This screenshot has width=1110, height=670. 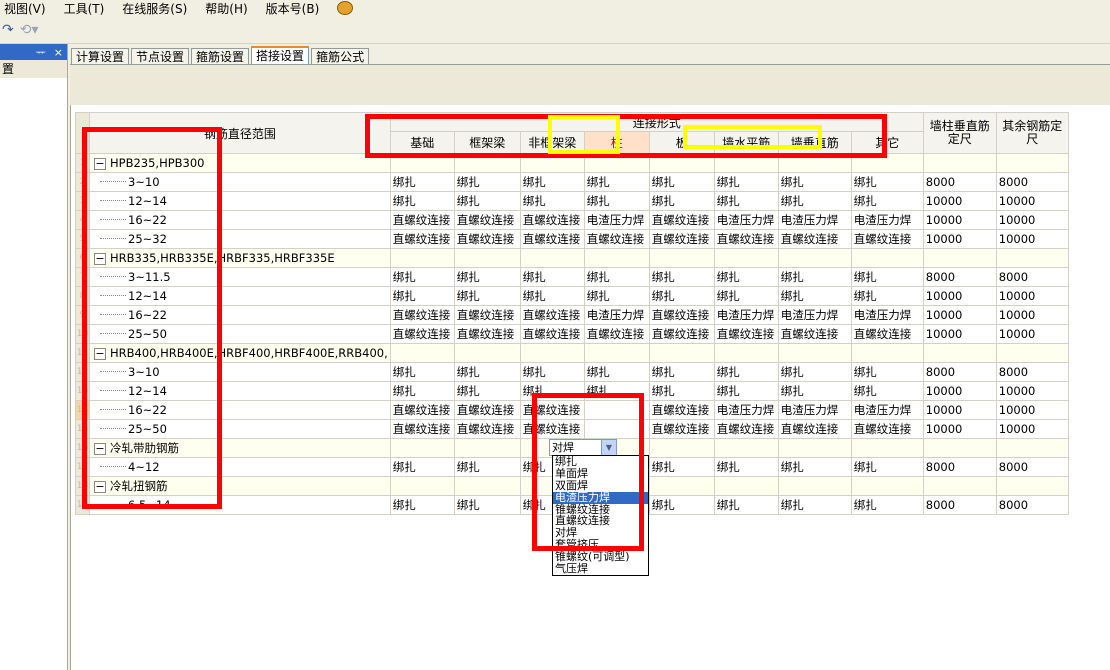 What do you see at coordinates (572, 163) in the screenshot?
I see `group-row: 1− HPB235,HPB300` at bounding box center [572, 163].